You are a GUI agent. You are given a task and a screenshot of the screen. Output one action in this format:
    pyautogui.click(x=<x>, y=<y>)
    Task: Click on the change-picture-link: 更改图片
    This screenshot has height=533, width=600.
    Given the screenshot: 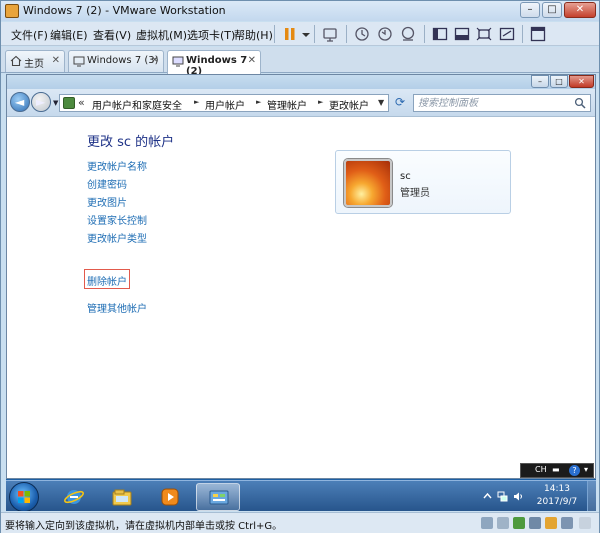 What is the action you would take?
    pyautogui.click(x=107, y=201)
    